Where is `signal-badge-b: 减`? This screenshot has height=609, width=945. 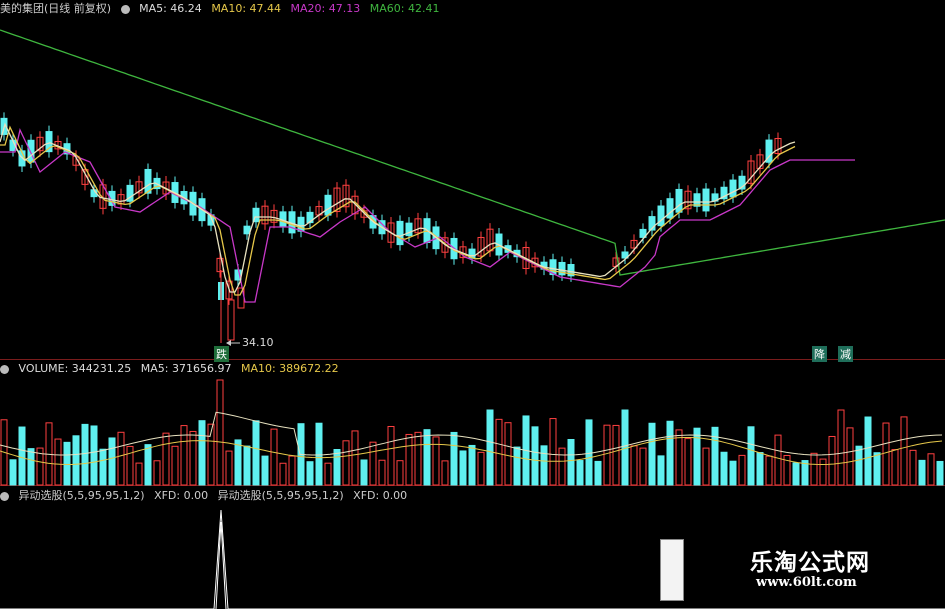
signal-badge-b: 减 is located at coordinates (845, 354).